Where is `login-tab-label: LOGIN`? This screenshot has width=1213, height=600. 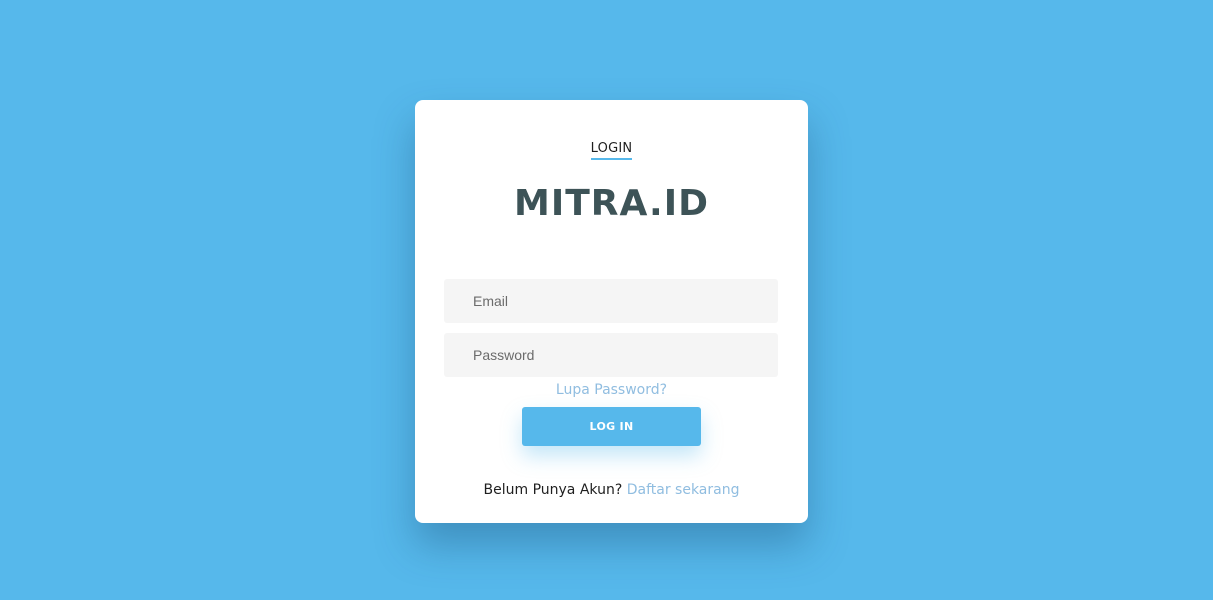 login-tab-label: LOGIN is located at coordinates (611, 150).